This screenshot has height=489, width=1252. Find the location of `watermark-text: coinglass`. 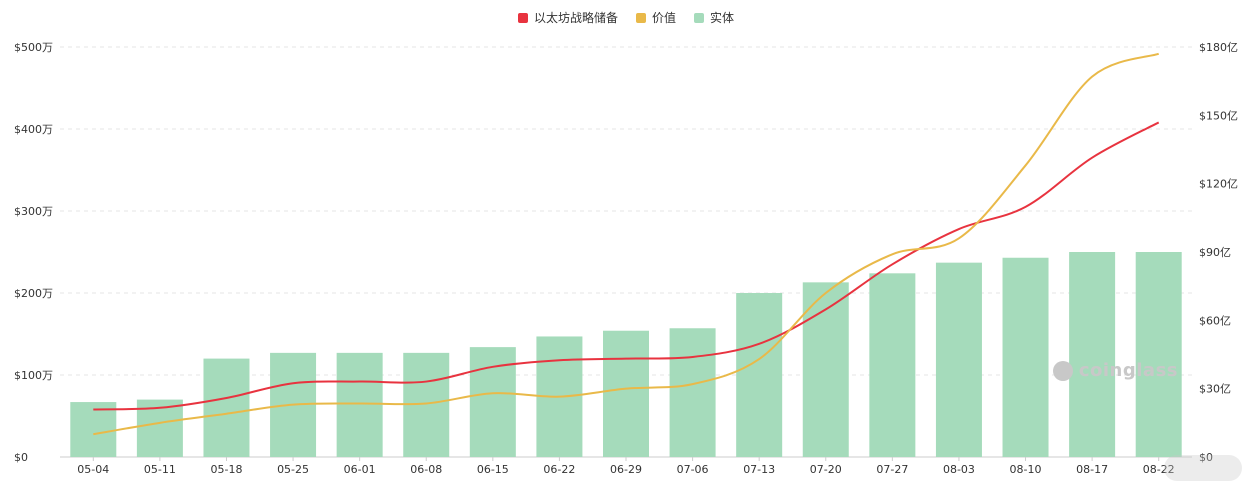

watermark-text: coinglass is located at coordinates (1128, 370).